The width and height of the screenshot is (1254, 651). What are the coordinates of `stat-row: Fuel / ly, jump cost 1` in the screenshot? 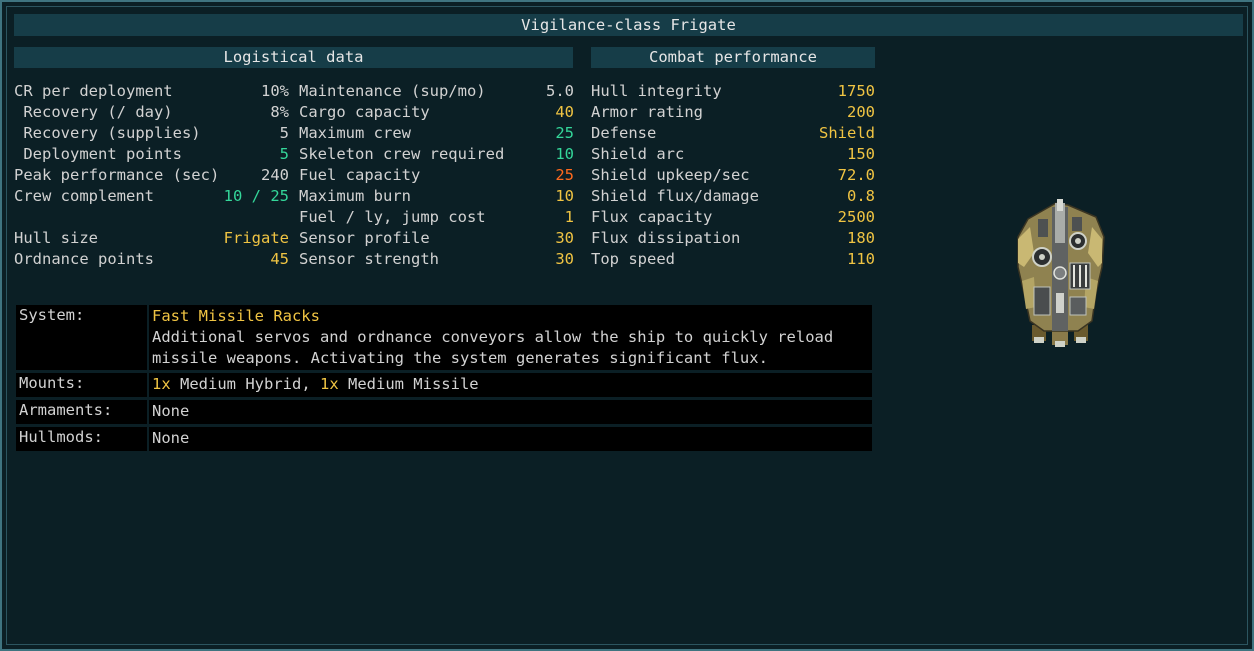 It's located at (436, 217).